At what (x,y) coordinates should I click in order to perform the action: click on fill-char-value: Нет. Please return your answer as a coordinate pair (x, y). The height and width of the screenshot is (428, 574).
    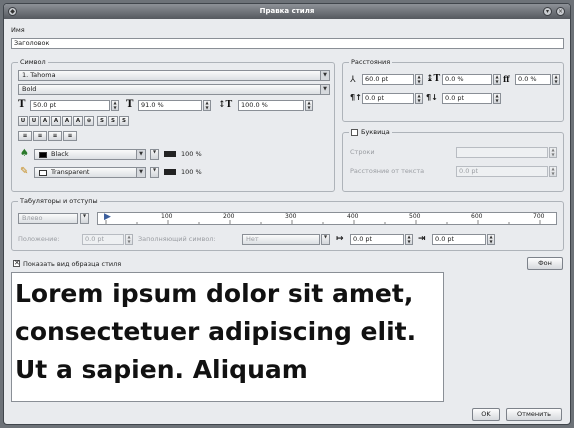
    Looking at the image, I should click on (252, 239).